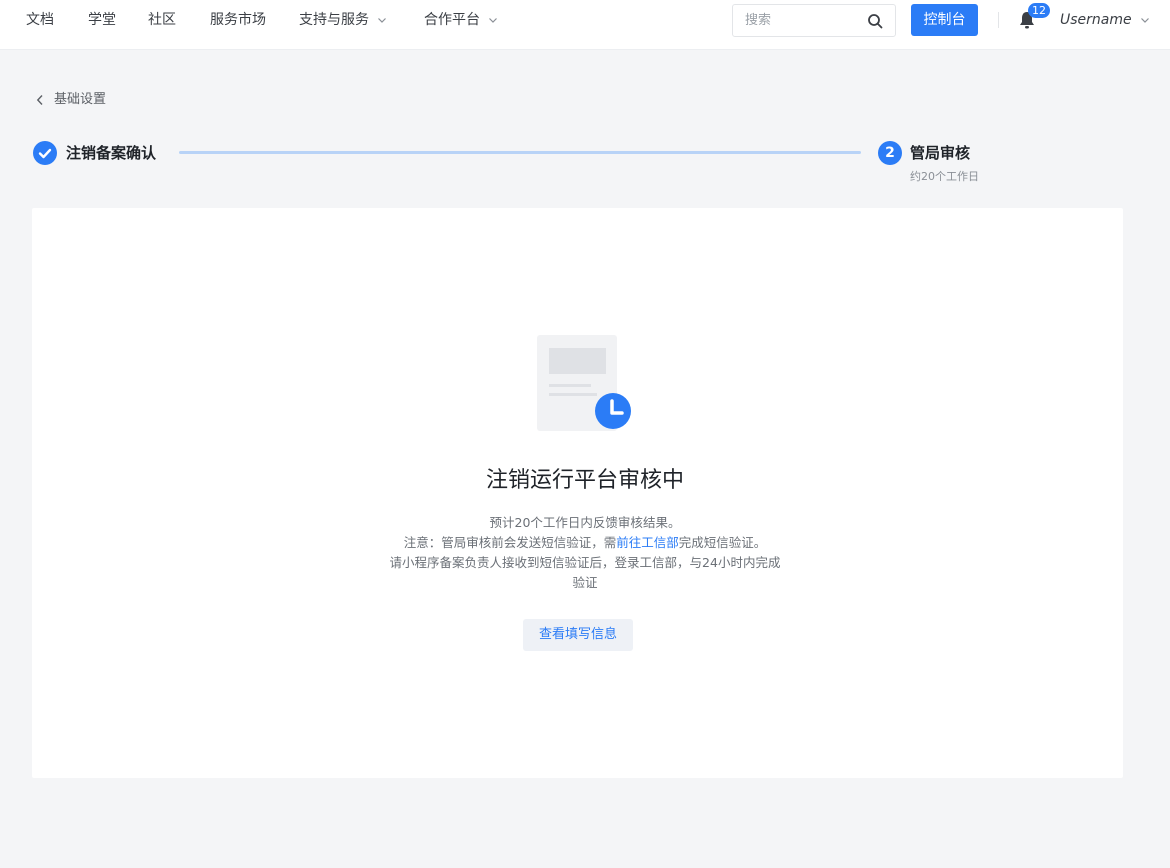  I want to click on step-2-number: 2, so click(890, 153).